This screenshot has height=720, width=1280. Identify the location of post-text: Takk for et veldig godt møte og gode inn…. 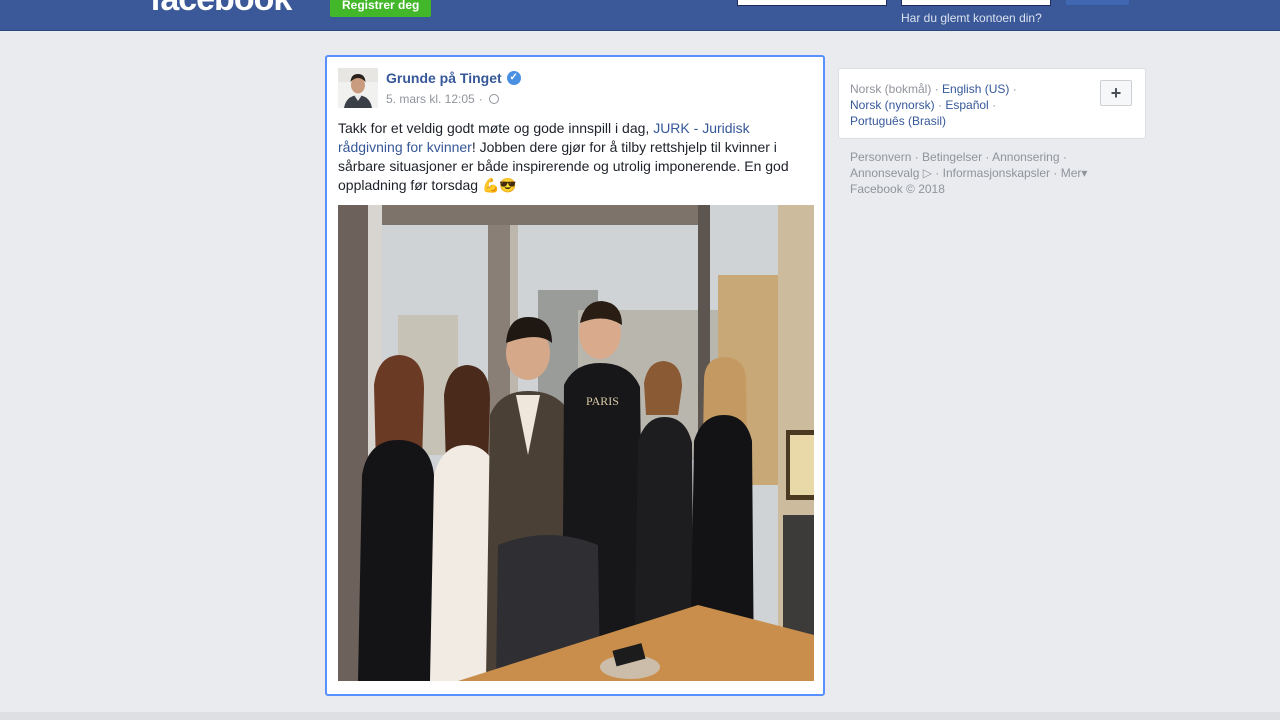
(573, 157).